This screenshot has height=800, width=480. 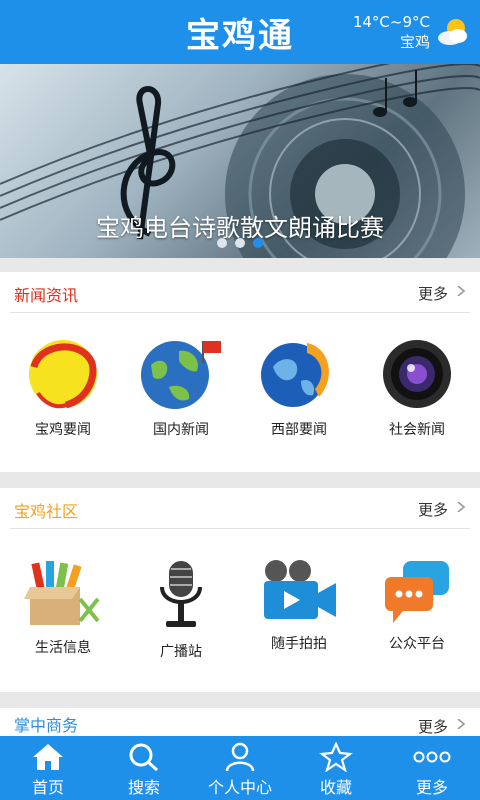 I want to click on tab-favorites: 收藏, so click(x=336, y=768).